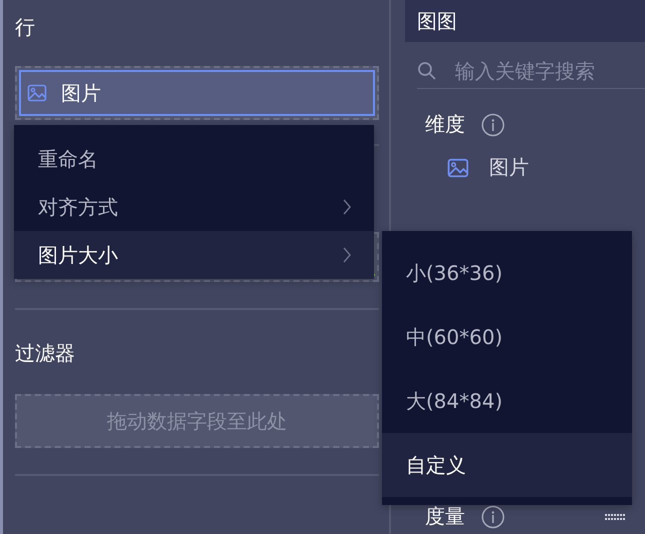 This screenshot has height=534, width=645. Describe the element at coordinates (45, 353) in the screenshot. I see `section-title: 过滤器` at that location.